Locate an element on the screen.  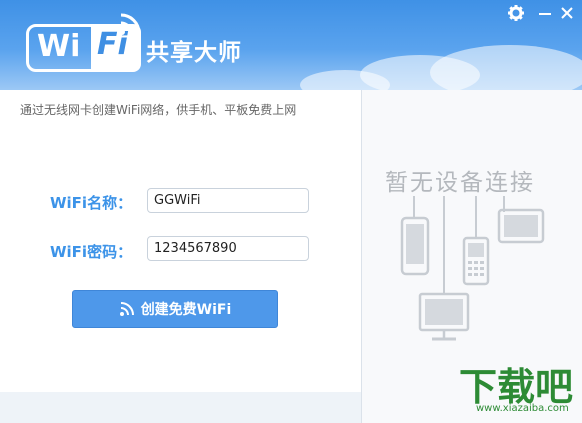
wifi-icon is located at coordinates (126, 309).